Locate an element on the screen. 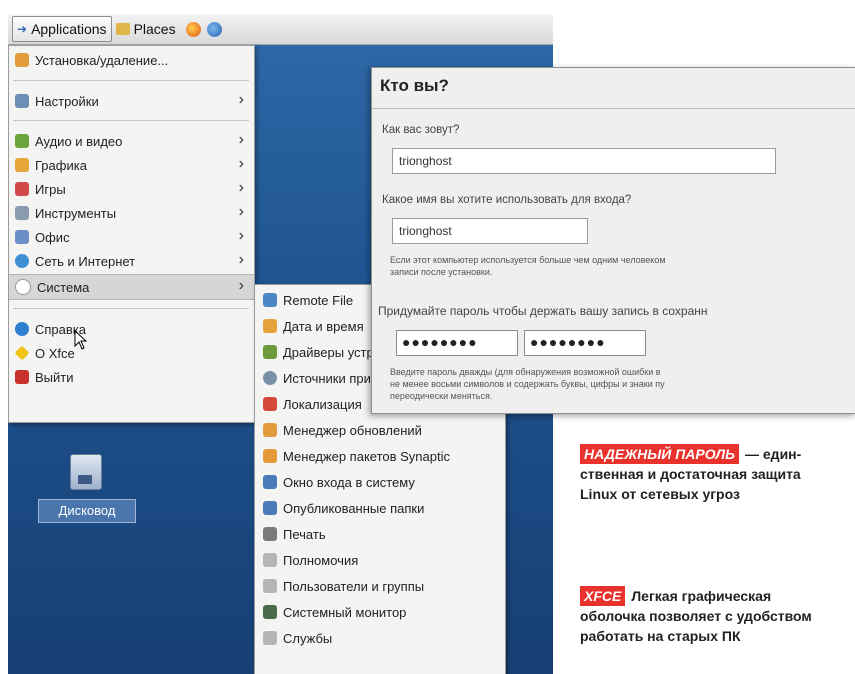 The image size is (855, 674). password-caption-tag: НАДЕЖНЫЙ ПАРОЛЬ is located at coordinates (659, 454).